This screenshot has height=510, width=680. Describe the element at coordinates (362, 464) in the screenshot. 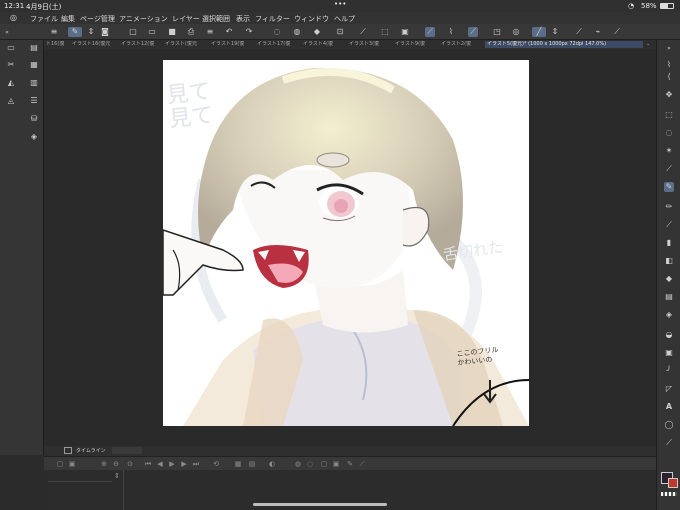

I see `brush-small-icon: ⟋` at that location.